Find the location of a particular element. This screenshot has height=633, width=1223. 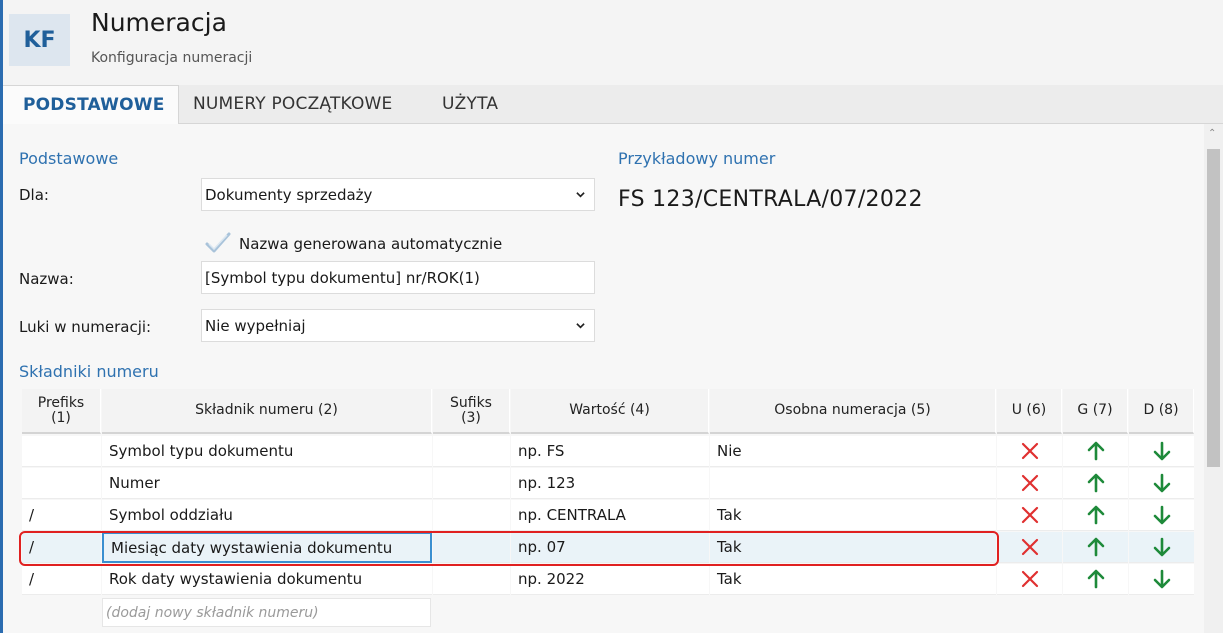

add-component-input: (dodaj nowy składnik numeru) is located at coordinates (266, 612).